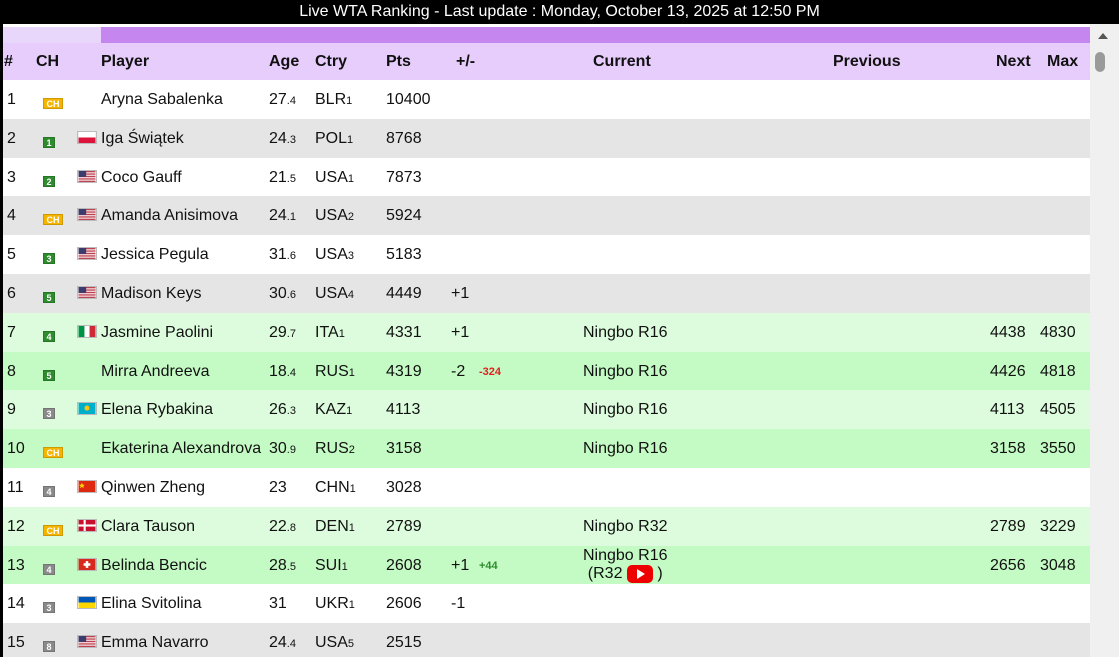 This screenshot has height=657, width=1119. What do you see at coordinates (546, 177) in the screenshot?
I see `table-row: 3 2 Coco Gauff 21.5 USA1 7873` at bounding box center [546, 177].